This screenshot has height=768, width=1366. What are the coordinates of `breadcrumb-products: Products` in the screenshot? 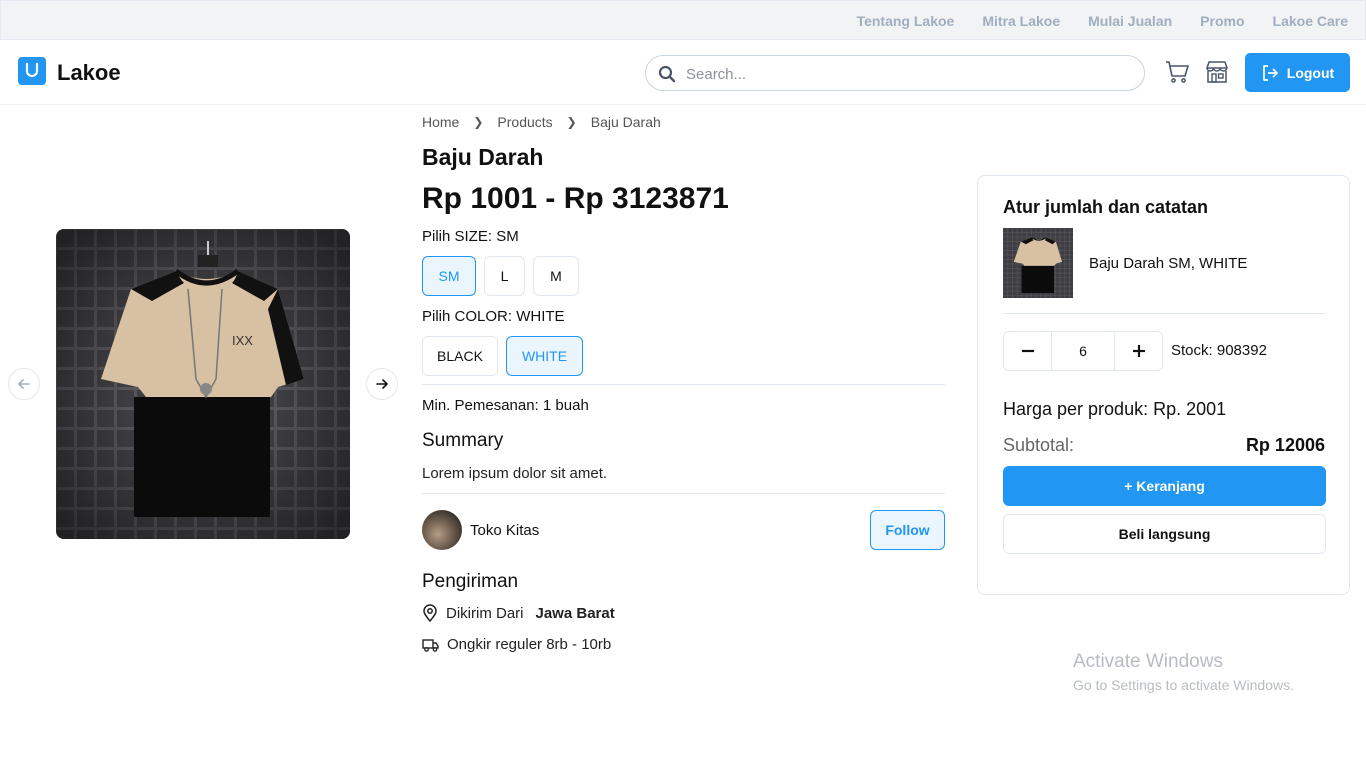 It's located at (524, 122).